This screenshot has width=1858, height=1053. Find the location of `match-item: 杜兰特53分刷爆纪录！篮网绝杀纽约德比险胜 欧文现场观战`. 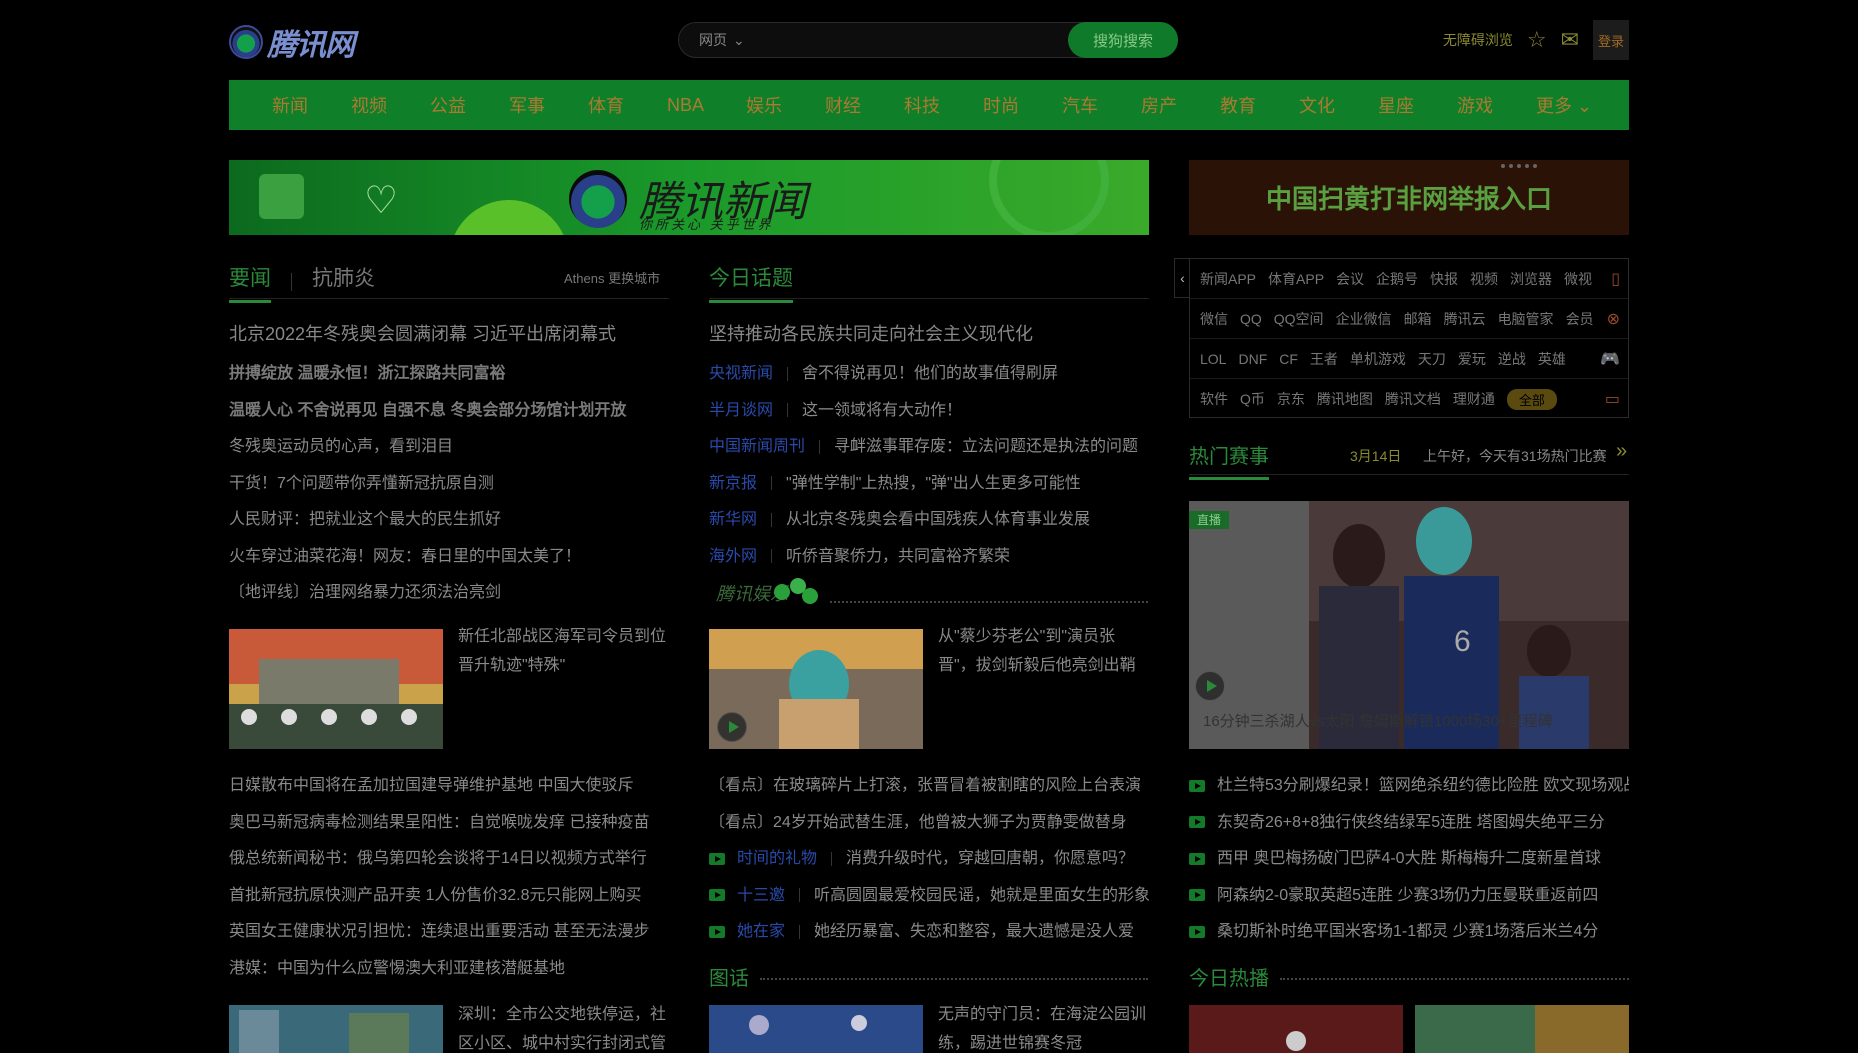

match-item: 杜兰特53分刷爆纪录！篮网绝杀纽约德比险胜 欧文现场观战 is located at coordinates (1409, 786).